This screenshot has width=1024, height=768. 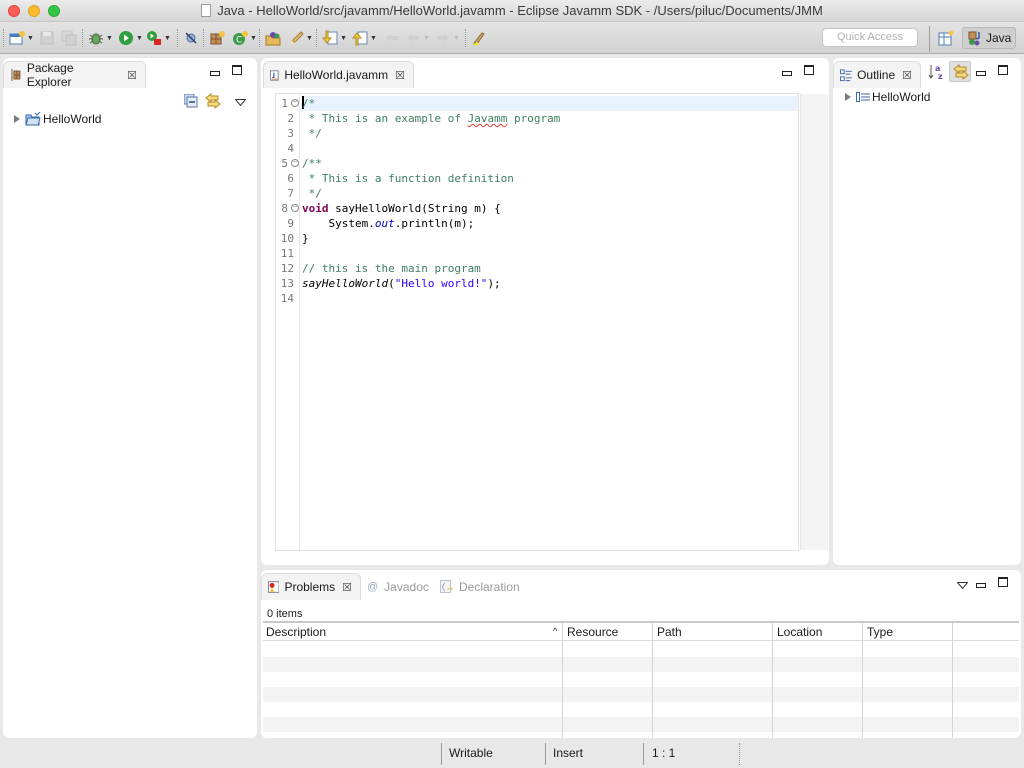 I want to click on new-class-button: C ▼, so click(x=244, y=38).